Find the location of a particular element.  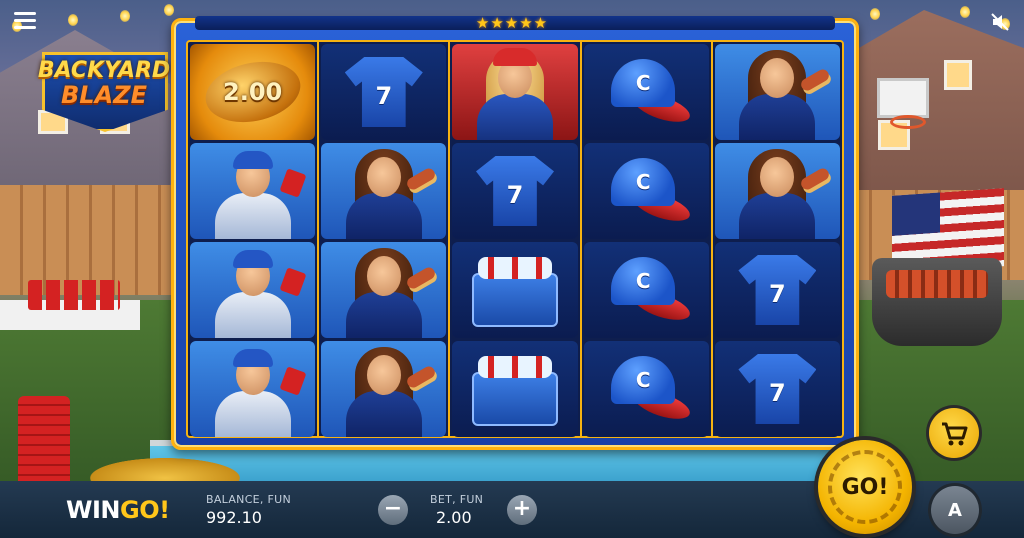

football-icon: 2.00 is located at coordinates (252, 92).